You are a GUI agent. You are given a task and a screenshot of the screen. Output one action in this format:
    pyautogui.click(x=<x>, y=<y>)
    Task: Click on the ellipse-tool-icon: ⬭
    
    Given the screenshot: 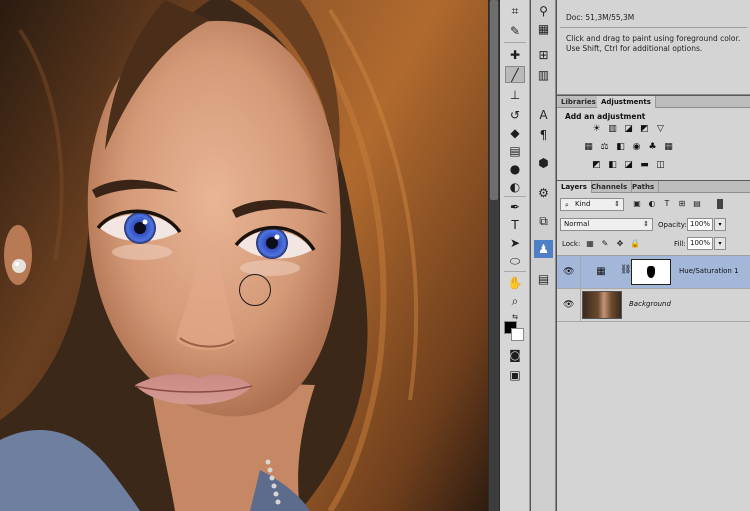 What is the action you would take?
    pyautogui.click(x=515, y=260)
    